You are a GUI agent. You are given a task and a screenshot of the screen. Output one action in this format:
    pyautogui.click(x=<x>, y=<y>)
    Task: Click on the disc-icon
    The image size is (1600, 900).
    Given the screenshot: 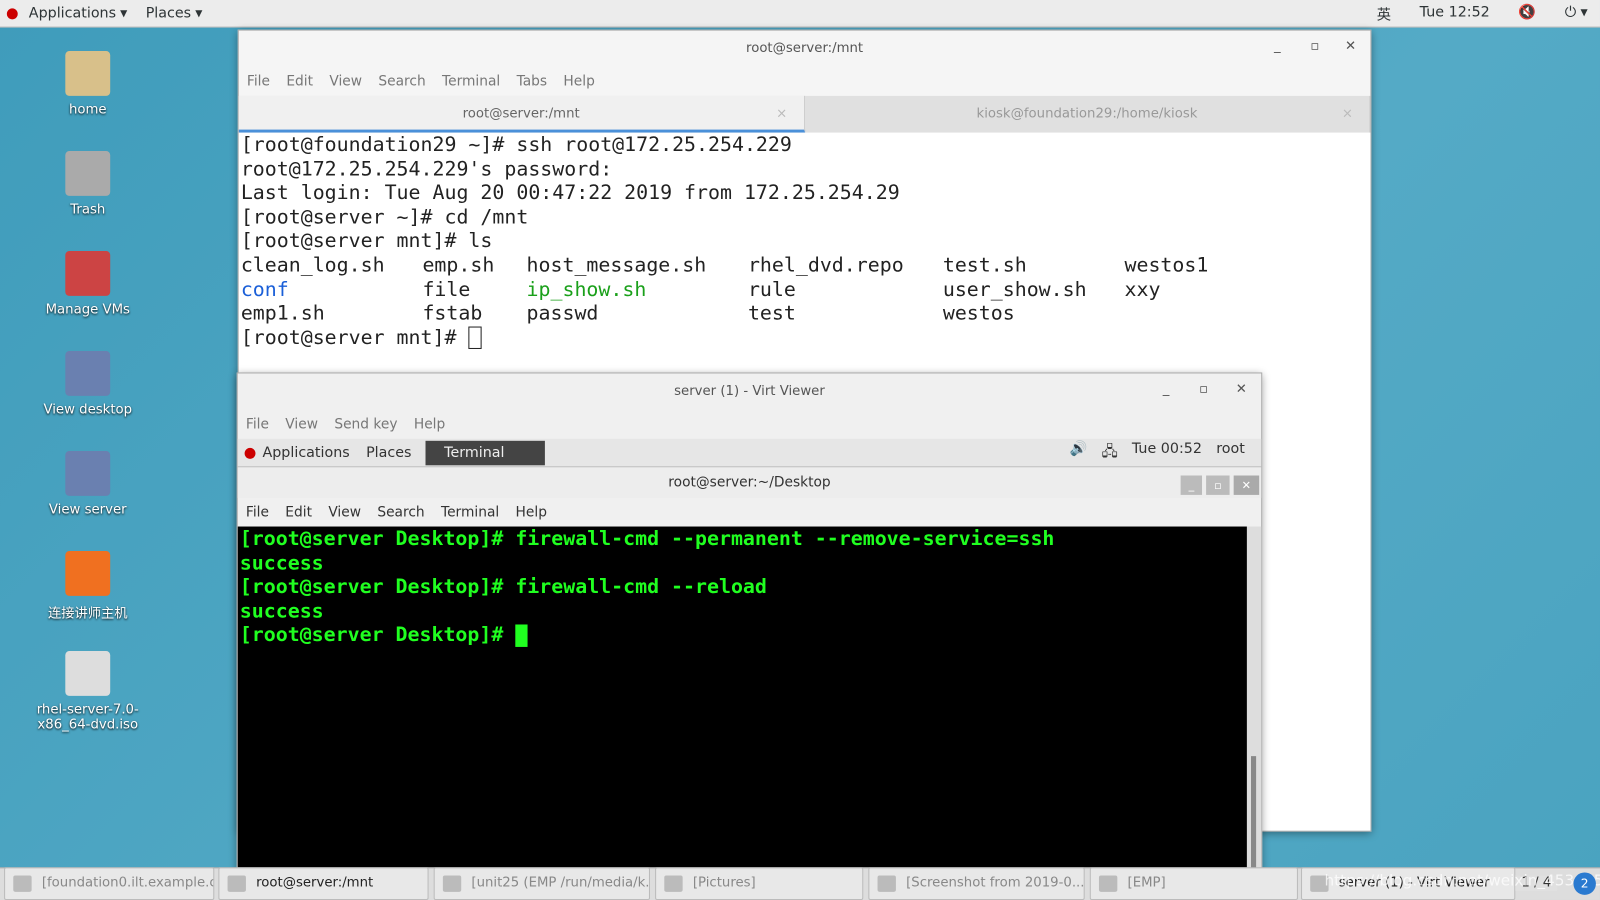 What is the action you would take?
    pyautogui.click(x=88, y=673)
    